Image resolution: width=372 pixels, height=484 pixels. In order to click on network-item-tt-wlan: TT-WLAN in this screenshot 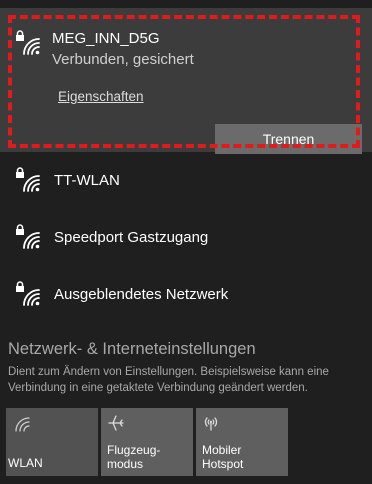, I will do `click(186, 181)`.